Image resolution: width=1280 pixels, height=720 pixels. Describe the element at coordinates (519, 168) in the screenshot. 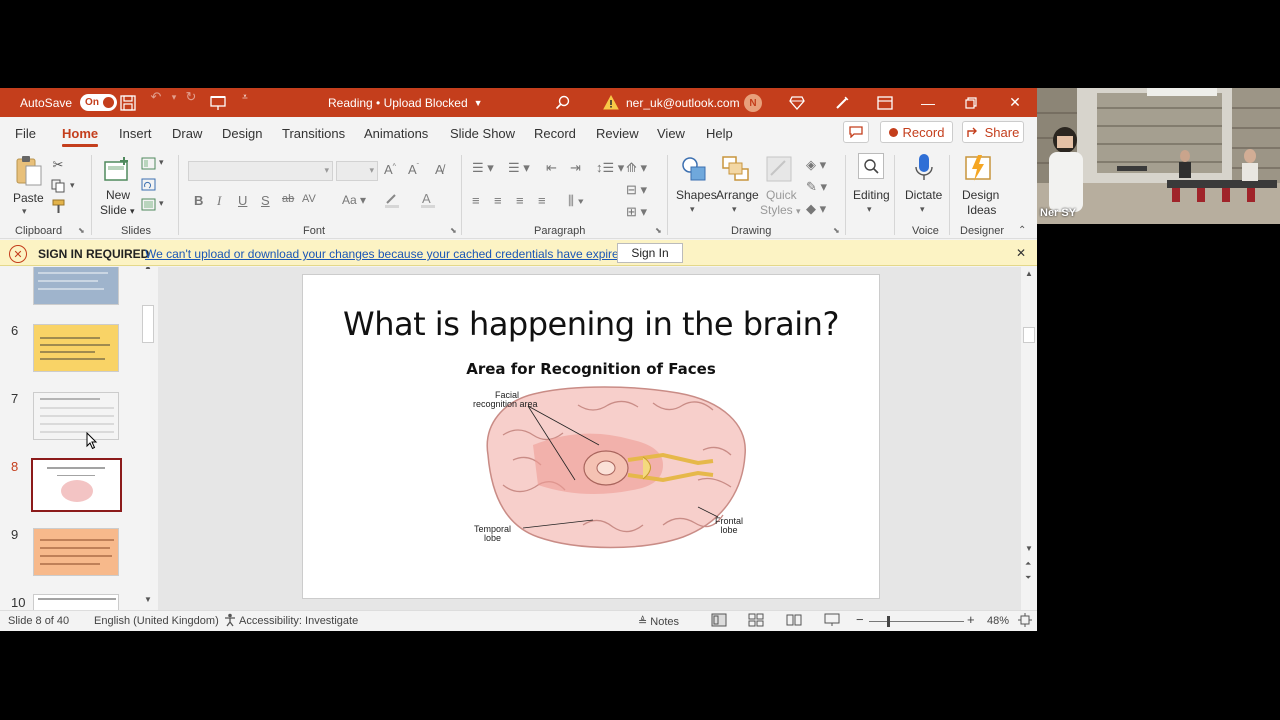

I see `numbering-icon: ☰ ▾` at that location.